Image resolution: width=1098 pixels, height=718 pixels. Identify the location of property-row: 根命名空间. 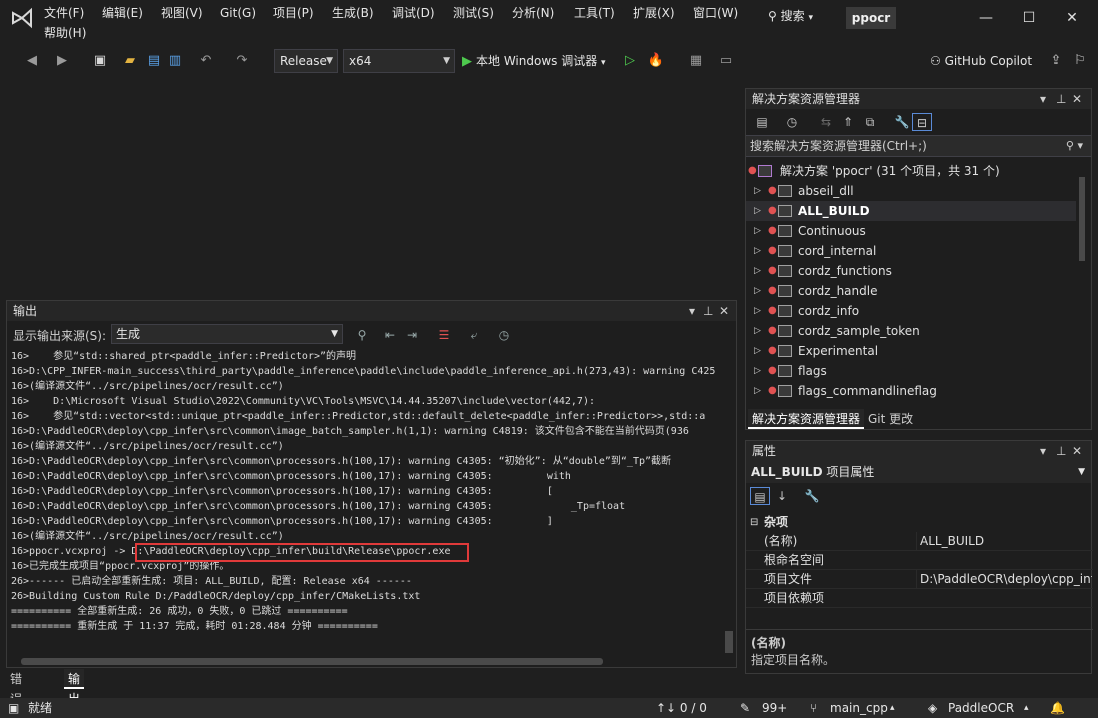
(919, 560).